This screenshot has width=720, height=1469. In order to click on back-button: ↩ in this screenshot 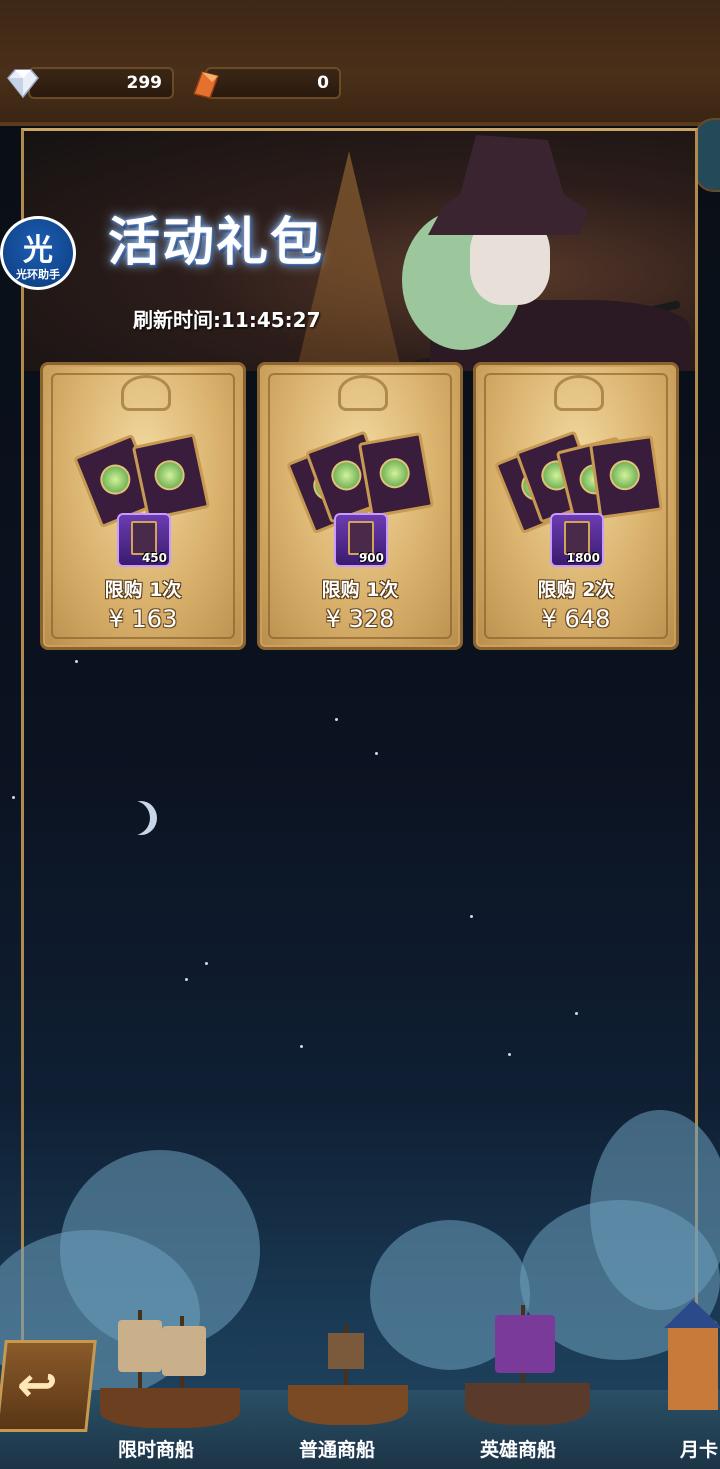, I will do `click(48, 1386)`.